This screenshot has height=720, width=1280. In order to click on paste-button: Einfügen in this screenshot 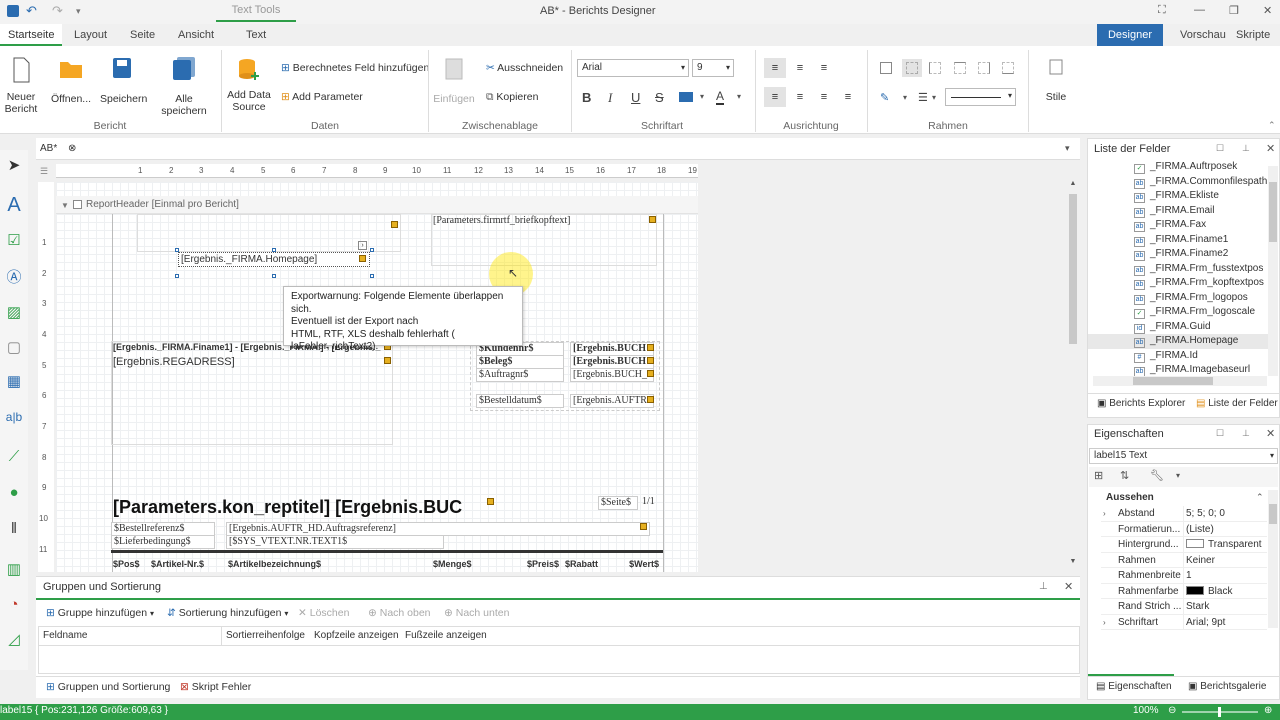, I will do `click(454, 80)`.